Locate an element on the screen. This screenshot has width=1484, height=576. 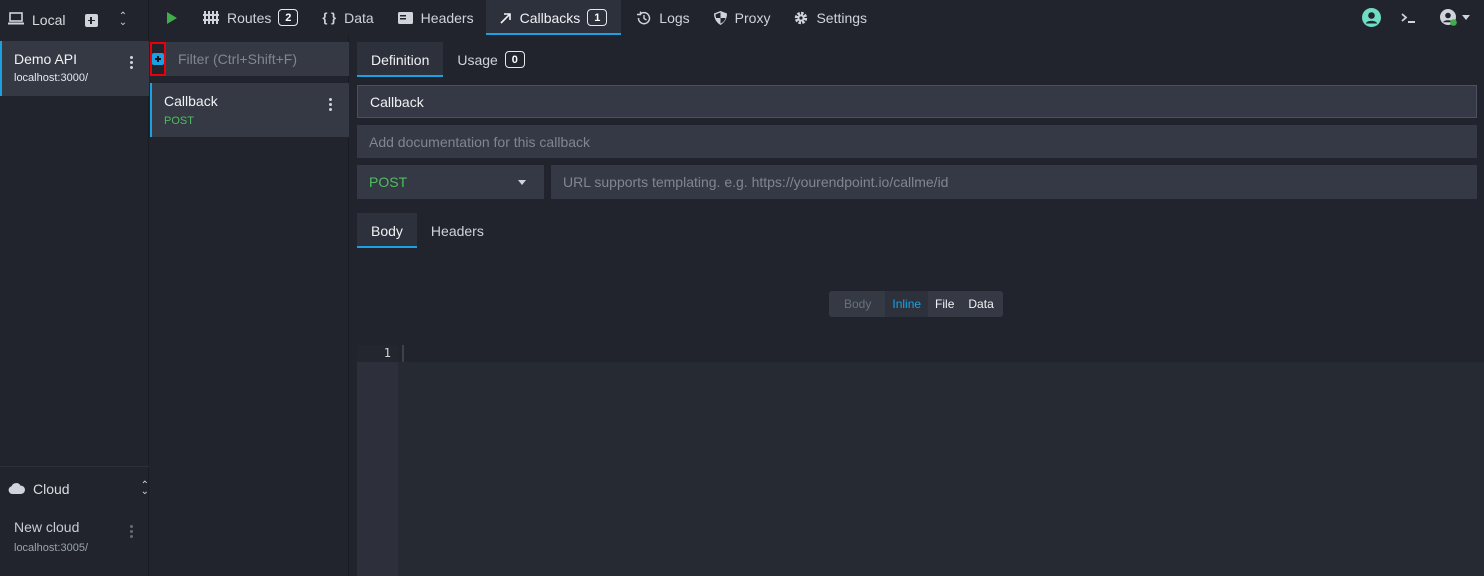
cloud-section-header: Cloud ⌃ ⌄ is located at coordinates (74, 489).